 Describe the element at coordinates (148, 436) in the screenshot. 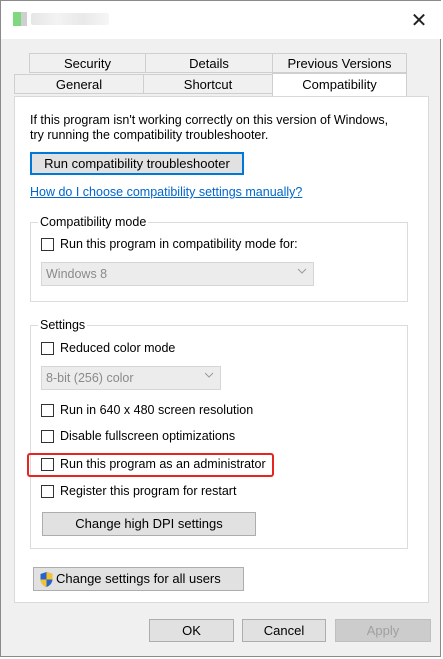

I see `disable-fullscreen-label: Disable fullscreen optimizations` at that location.